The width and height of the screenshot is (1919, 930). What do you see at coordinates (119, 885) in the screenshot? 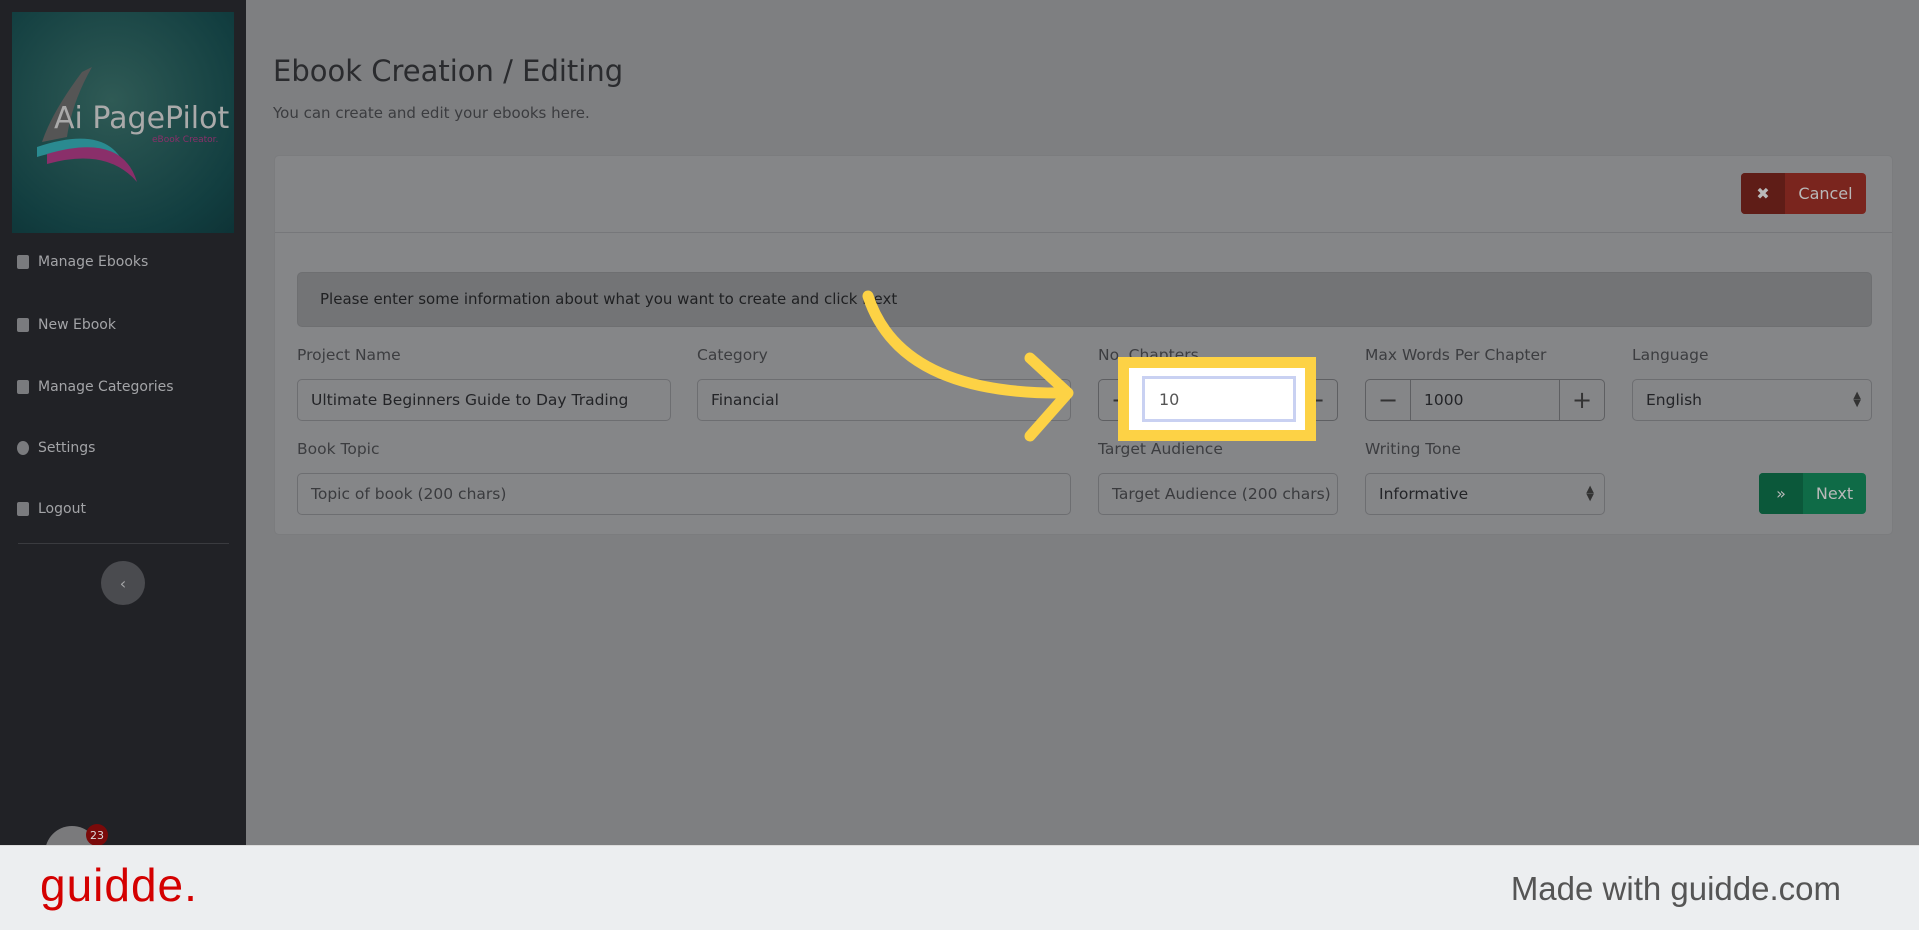
I see `guidde-logo: guidde.` at bounding box center [119, 885].